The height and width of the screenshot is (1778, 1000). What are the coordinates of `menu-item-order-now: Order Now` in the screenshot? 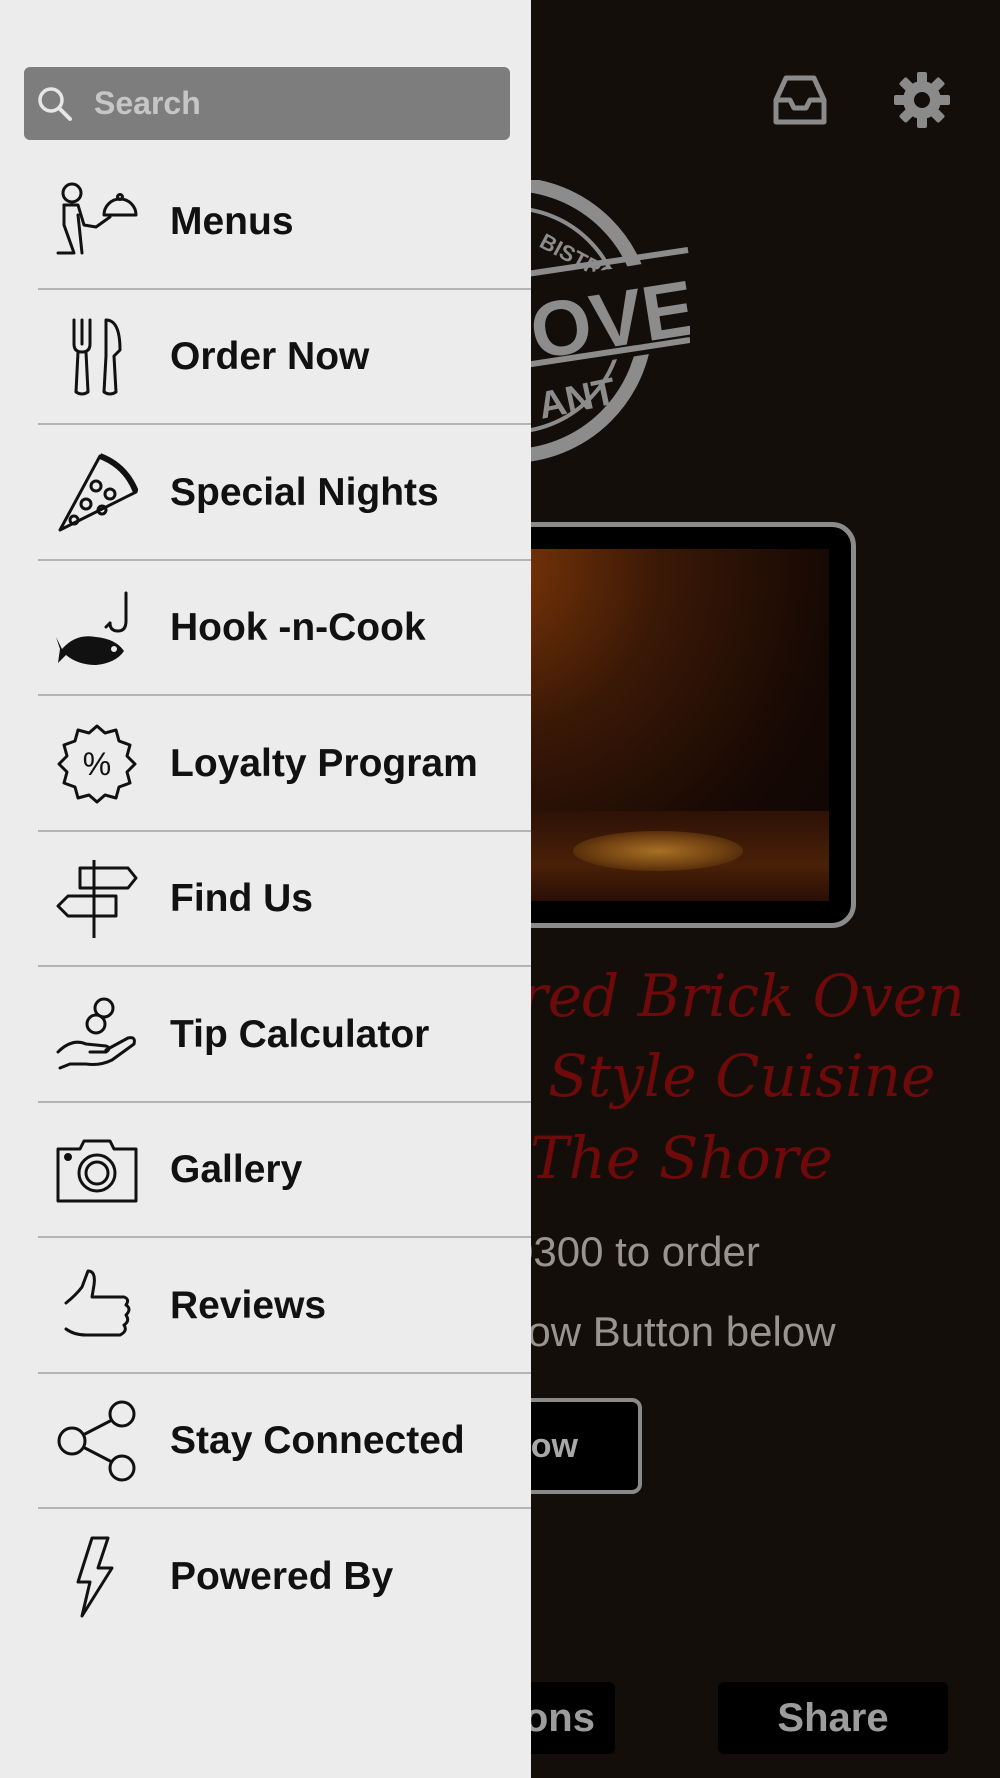 It's located at (265, 357).